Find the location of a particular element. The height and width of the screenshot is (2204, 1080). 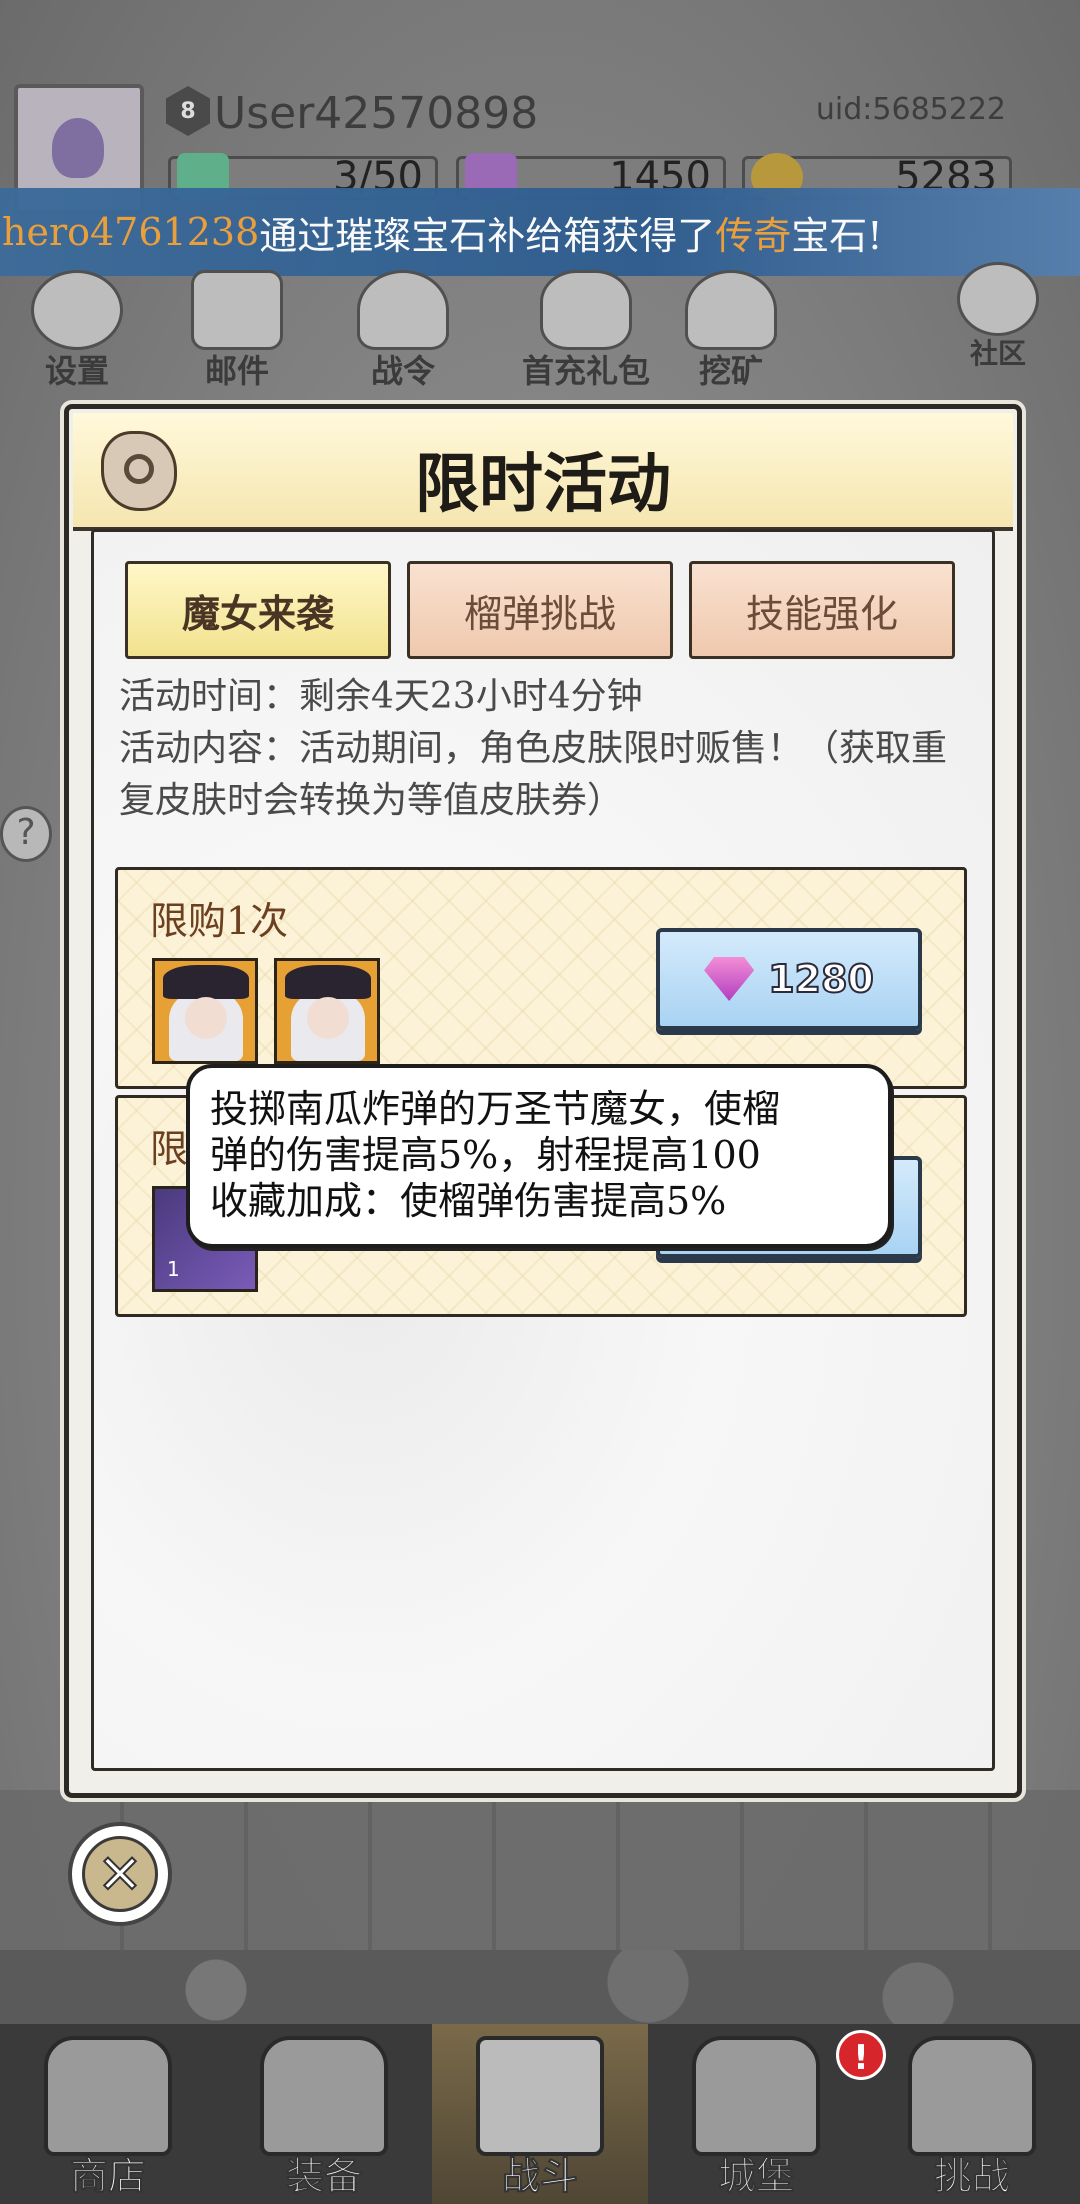

mining-icon is located at coordinates (731, 310).